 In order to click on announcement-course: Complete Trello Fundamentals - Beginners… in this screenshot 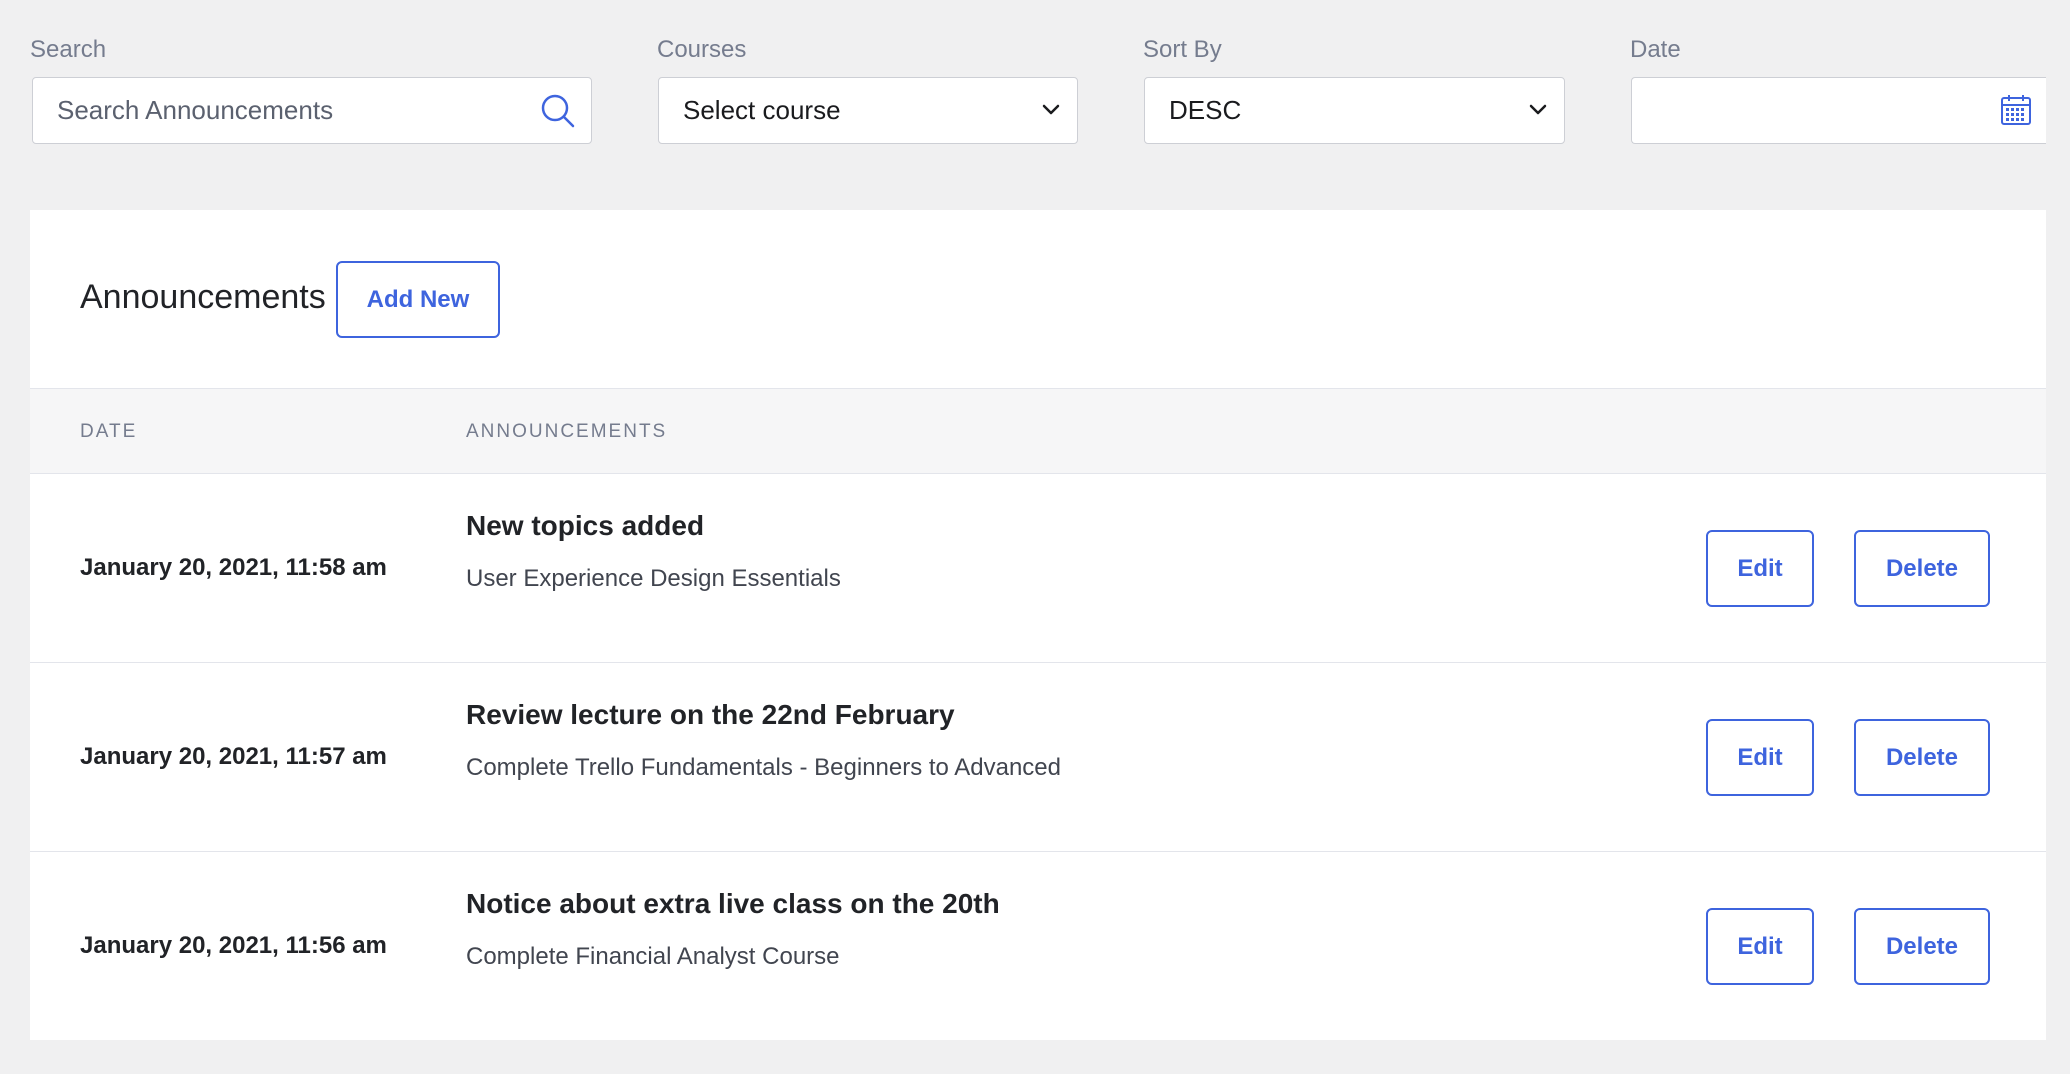, I will do `click(763, 767)`.